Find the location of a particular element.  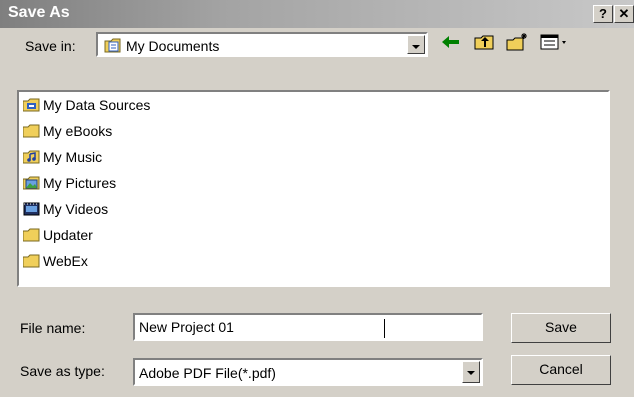

music-folder-icon is located at coordinates (31, 157).